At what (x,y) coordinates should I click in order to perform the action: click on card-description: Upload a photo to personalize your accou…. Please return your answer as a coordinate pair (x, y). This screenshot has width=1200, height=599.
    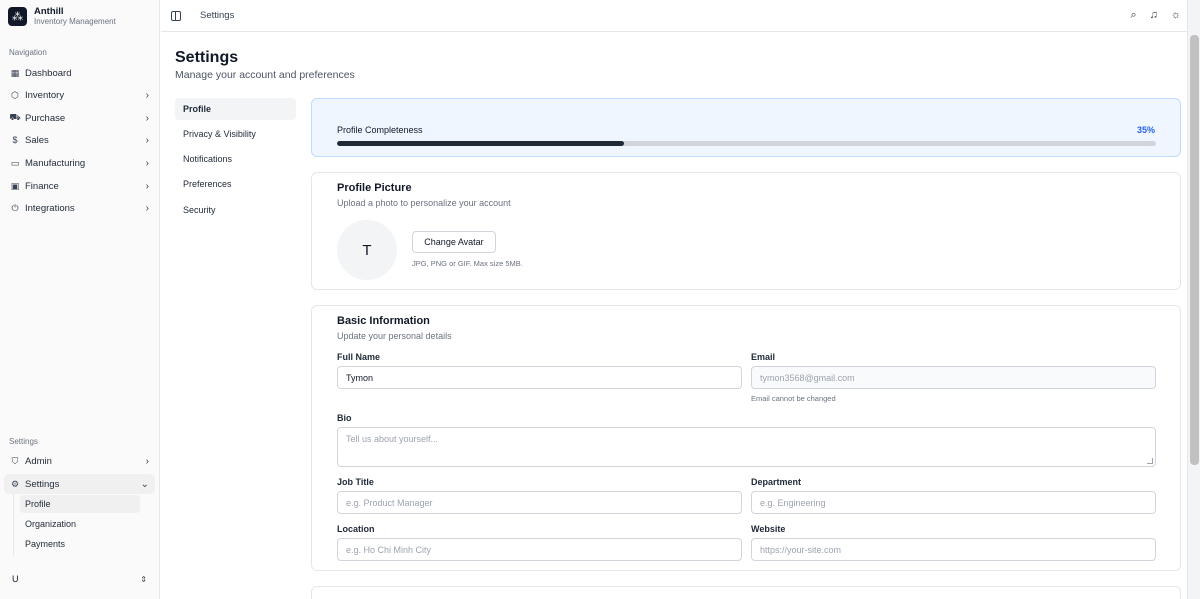
    Looking at the image, I should click on (424, 203).